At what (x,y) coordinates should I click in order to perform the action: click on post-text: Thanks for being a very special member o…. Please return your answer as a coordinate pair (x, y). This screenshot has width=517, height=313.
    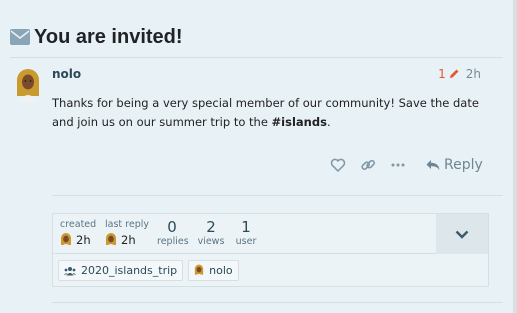
    Looking at the image, I should click on (265, 112).